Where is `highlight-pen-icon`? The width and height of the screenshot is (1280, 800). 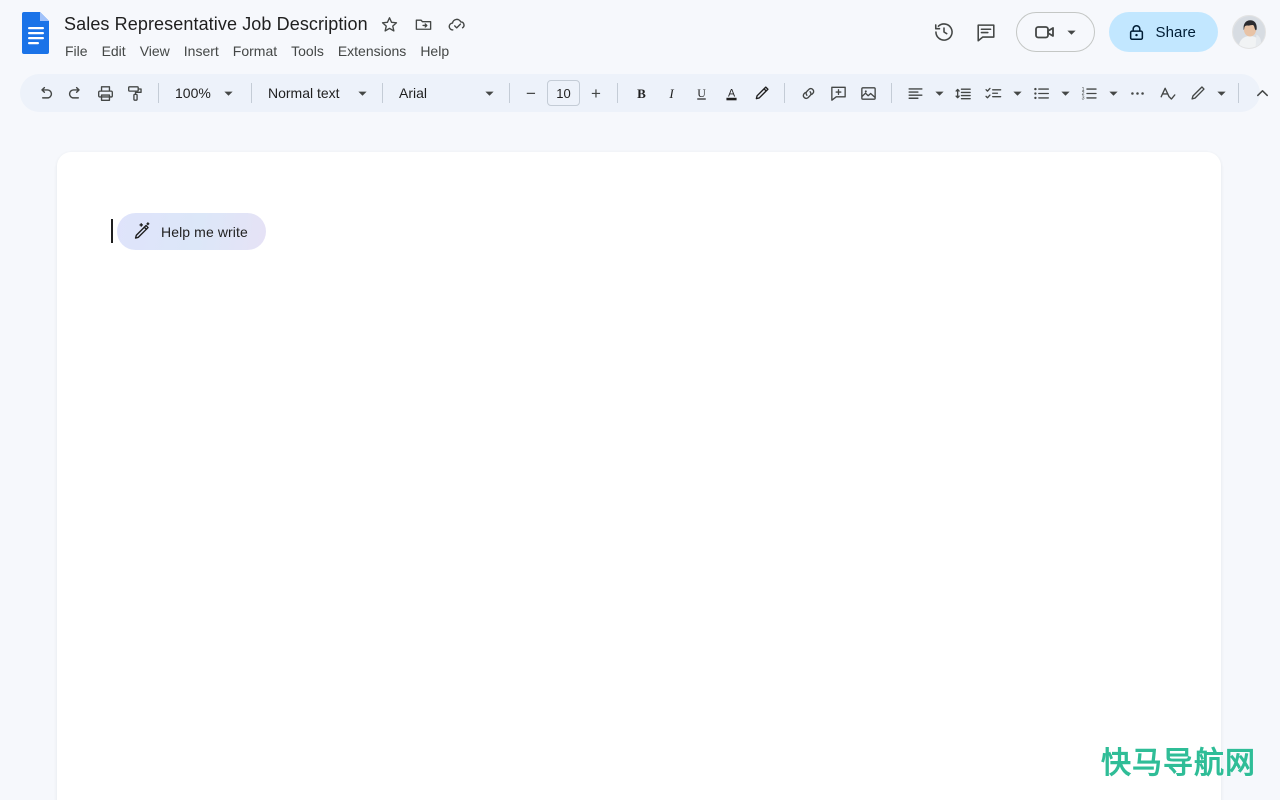 highlight-pen-icon is located at coordinates (761, 93).